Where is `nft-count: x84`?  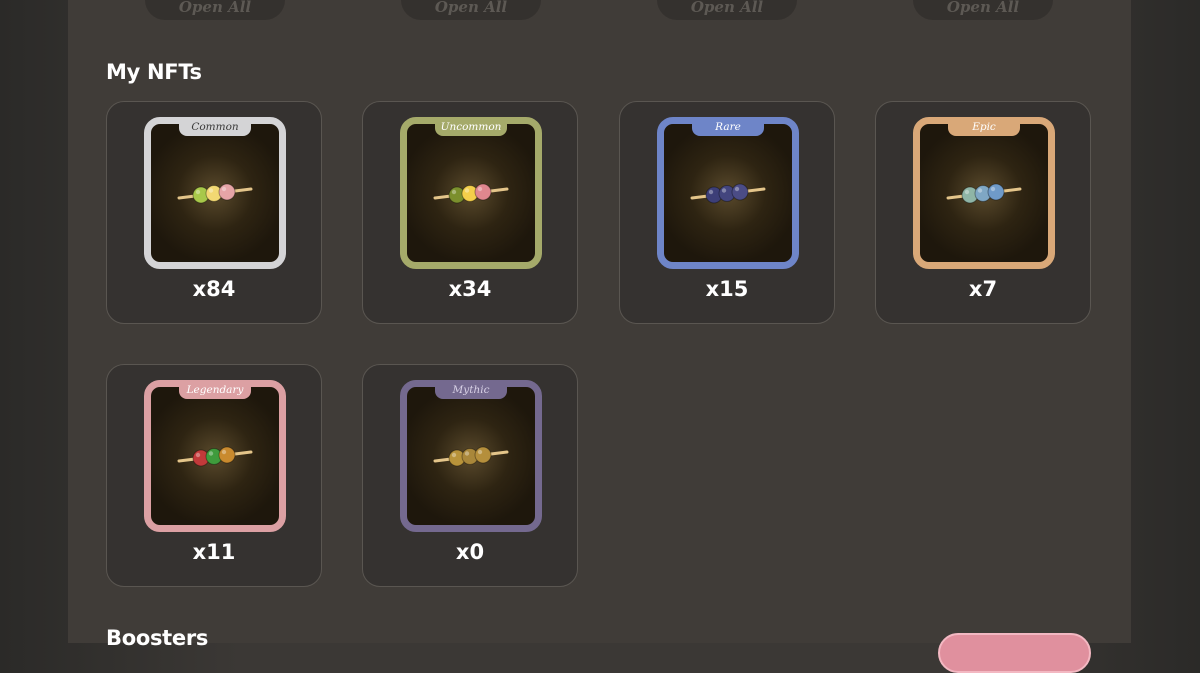 nft-count: x84 is located at coordinates (214, 289).